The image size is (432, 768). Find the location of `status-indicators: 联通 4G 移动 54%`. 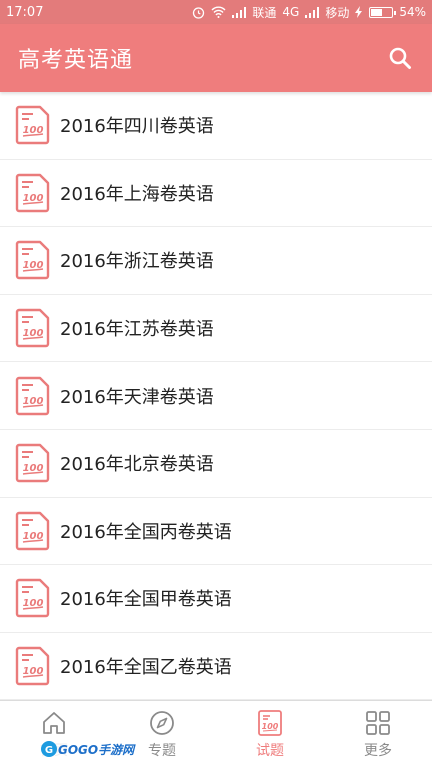

status-indicators: 联通 4G 移动 54% is located at coordinates (309, 12).